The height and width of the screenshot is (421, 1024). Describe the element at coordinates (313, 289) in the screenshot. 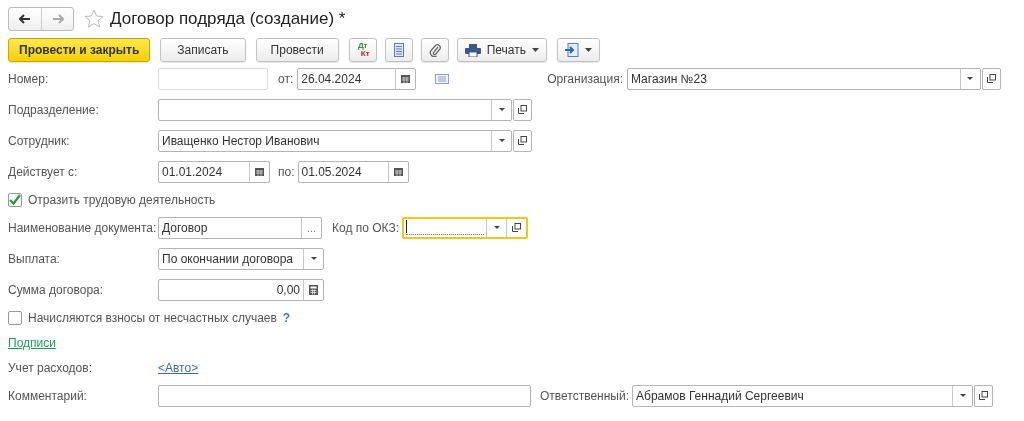

I see `calculator-icon` at that location.